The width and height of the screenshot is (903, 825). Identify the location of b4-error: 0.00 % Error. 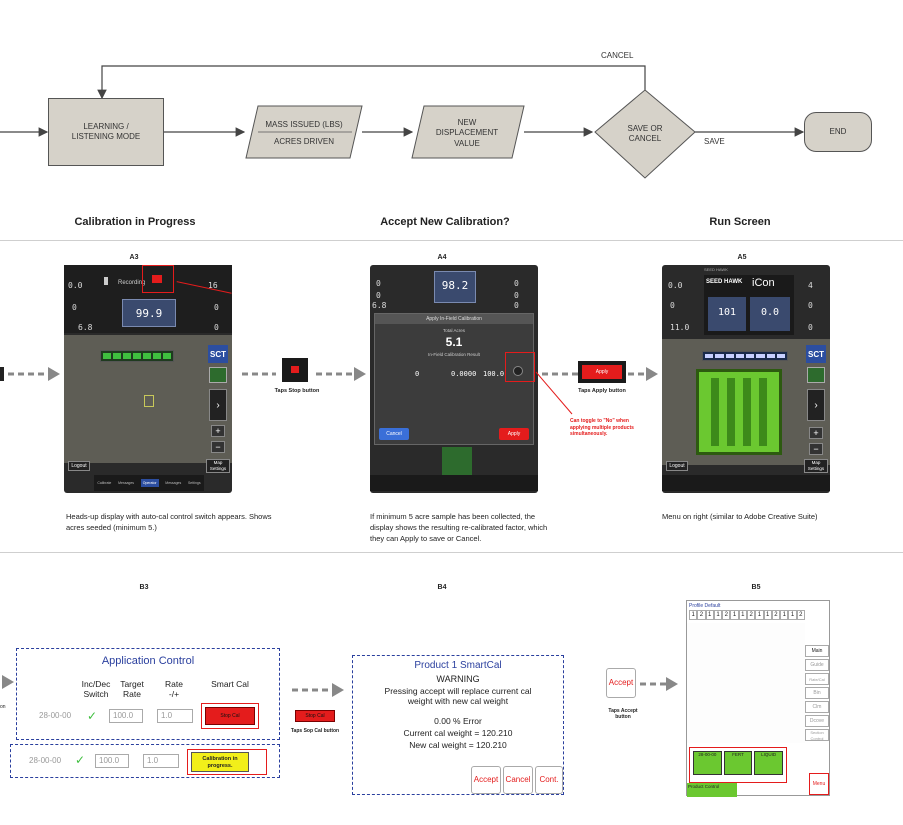
(458, 721).